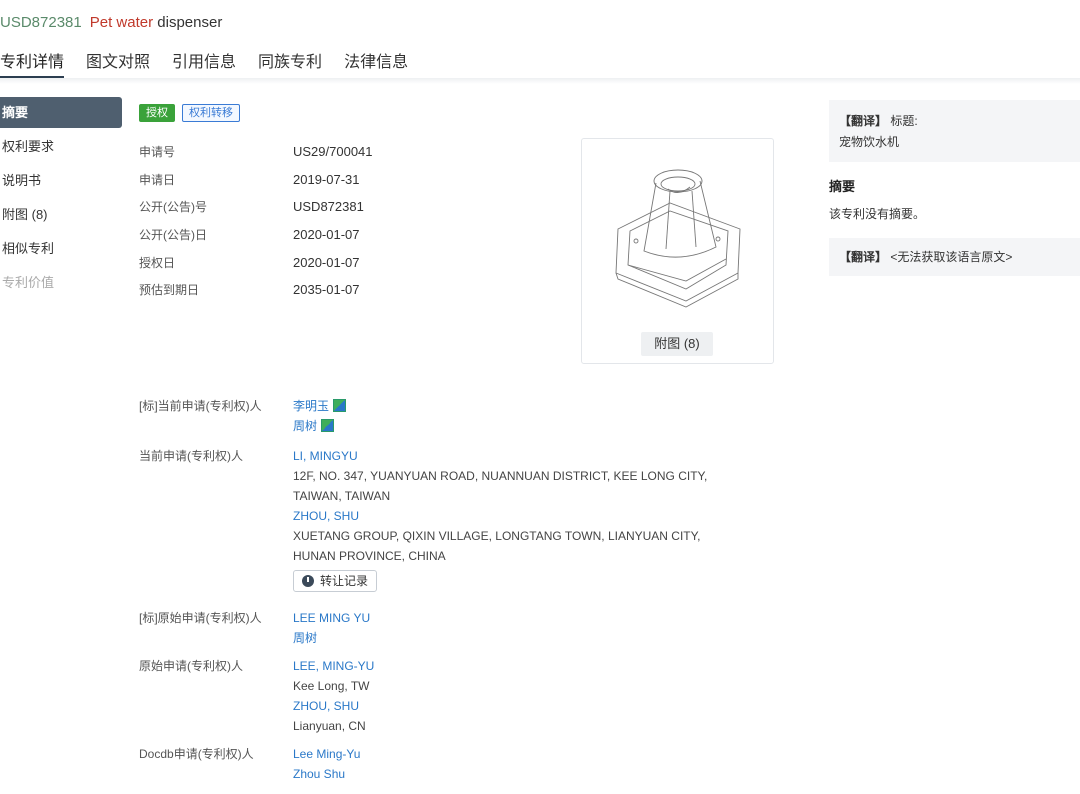  Describe the element at coordinates (173, 235) in the screenshot. I see `info-label: 公开(公告)日` at that location.